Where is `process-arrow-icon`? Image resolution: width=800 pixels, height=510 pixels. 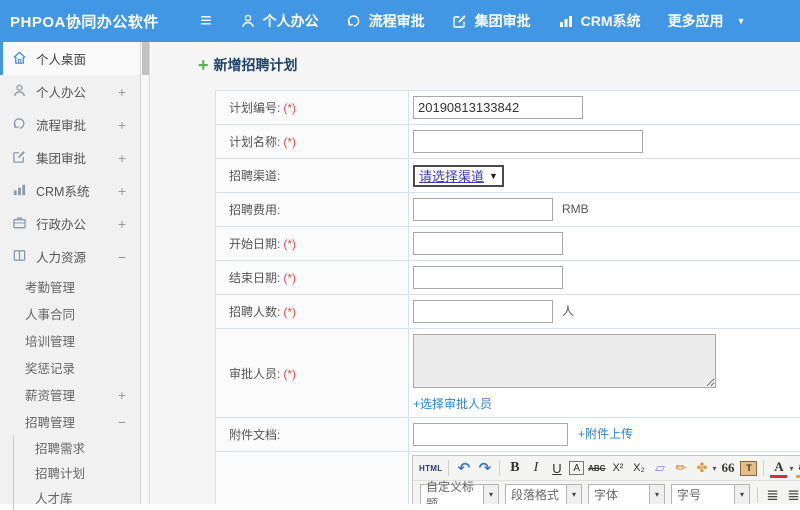 process-arrow-icon is located at coordinates (354, 21).